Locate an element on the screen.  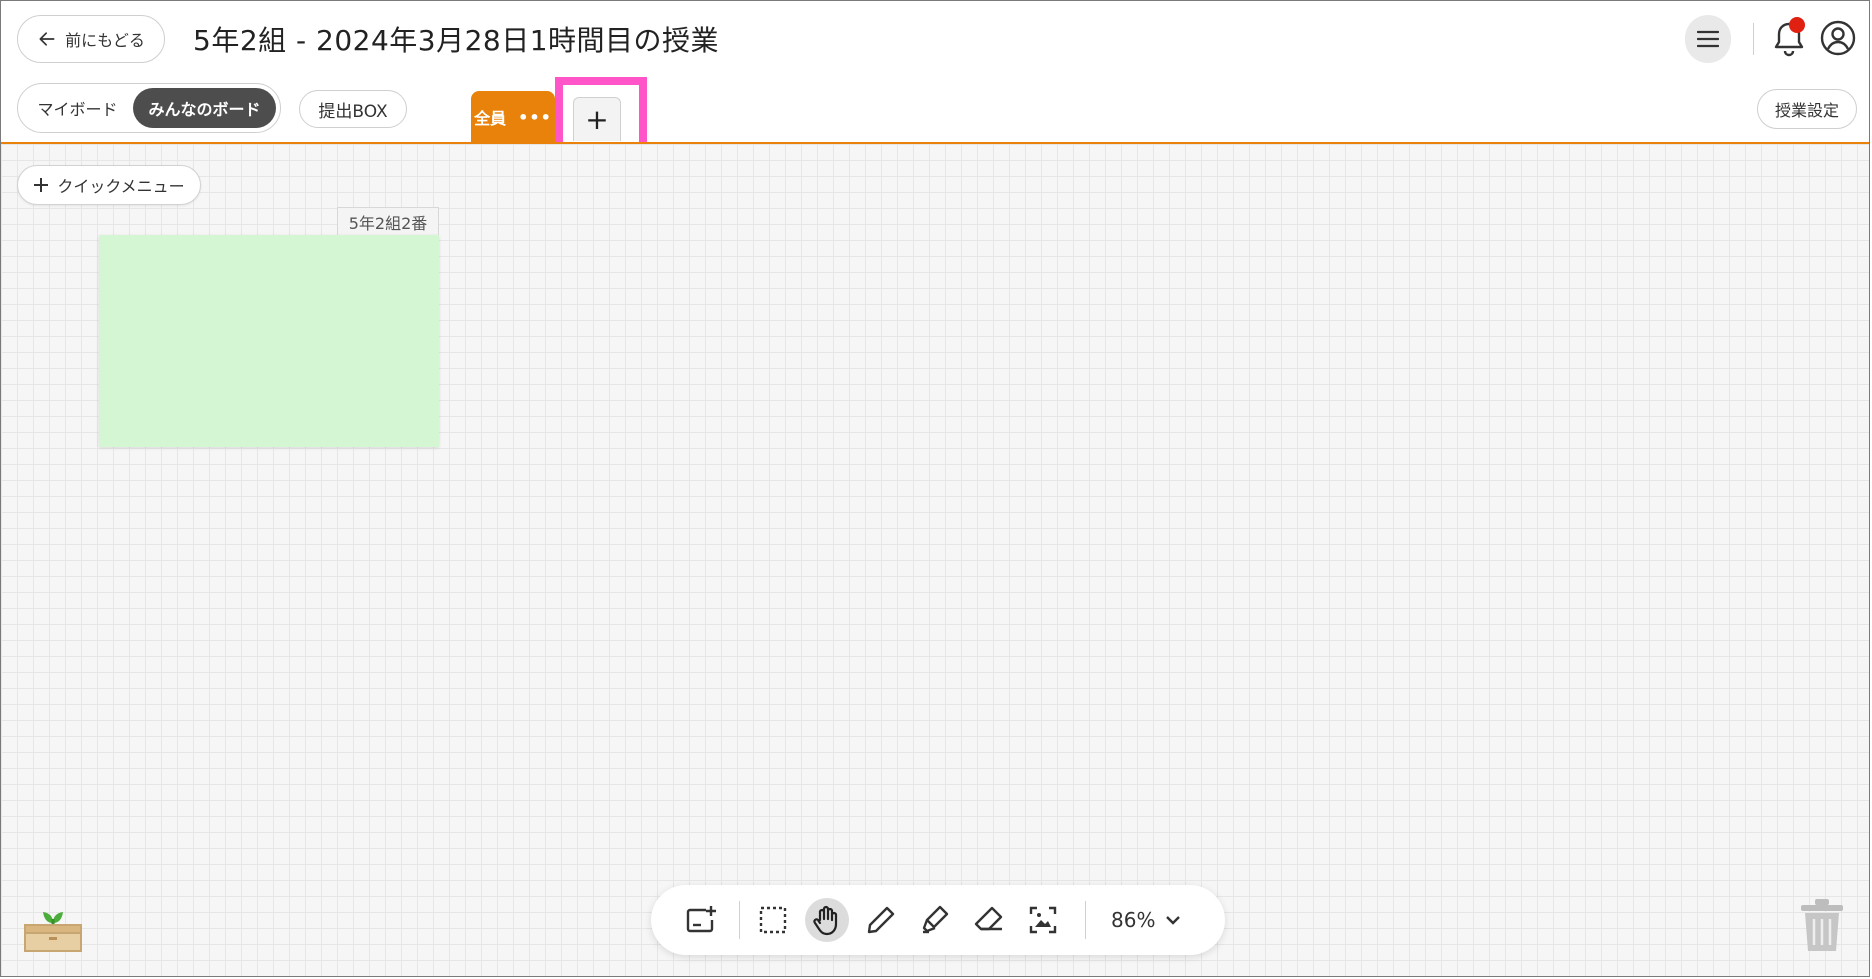
student-card is located at coordinates (269, 341).